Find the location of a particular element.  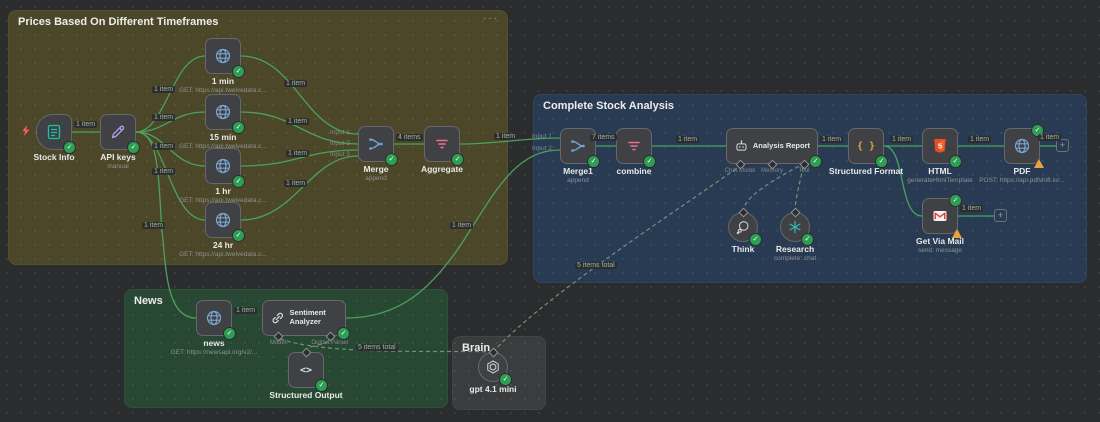

merge1-input2-label: Input 2 is located at coordinates (542, 148).